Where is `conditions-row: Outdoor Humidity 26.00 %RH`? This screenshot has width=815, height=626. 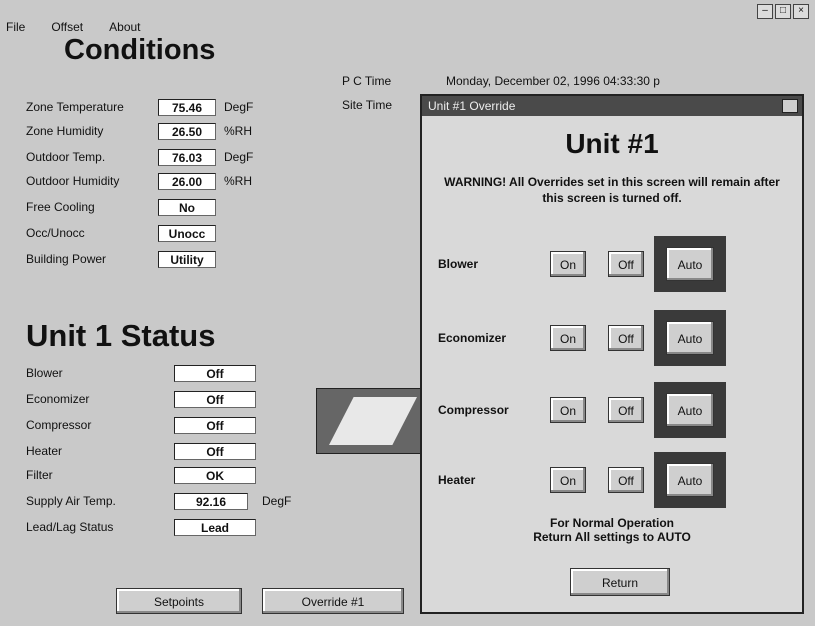 conditions-row: Outdoor Humidity 26.00 %RH is located at coordinates (139, 181).